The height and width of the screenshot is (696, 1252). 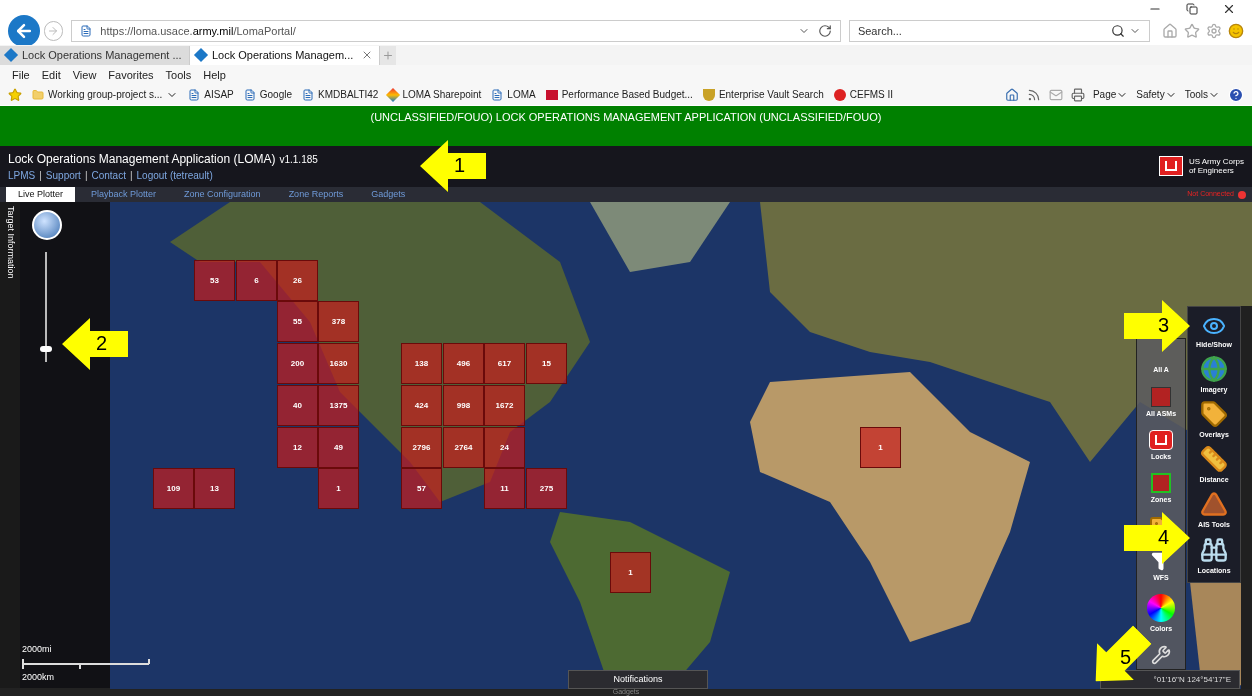 What do you see at coordinates (174, 175) in the screenshot?
I see `header-link: Logout (tetreault)` at bounding box center [174, 175].